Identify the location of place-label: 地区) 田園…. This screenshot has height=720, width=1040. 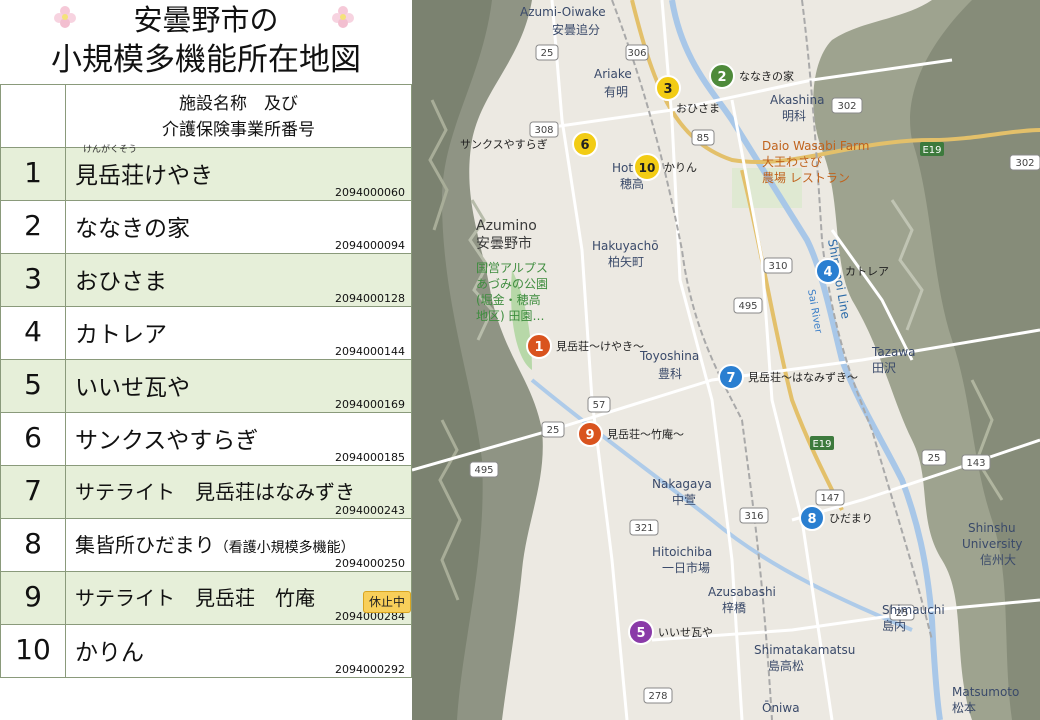
(510, 316).